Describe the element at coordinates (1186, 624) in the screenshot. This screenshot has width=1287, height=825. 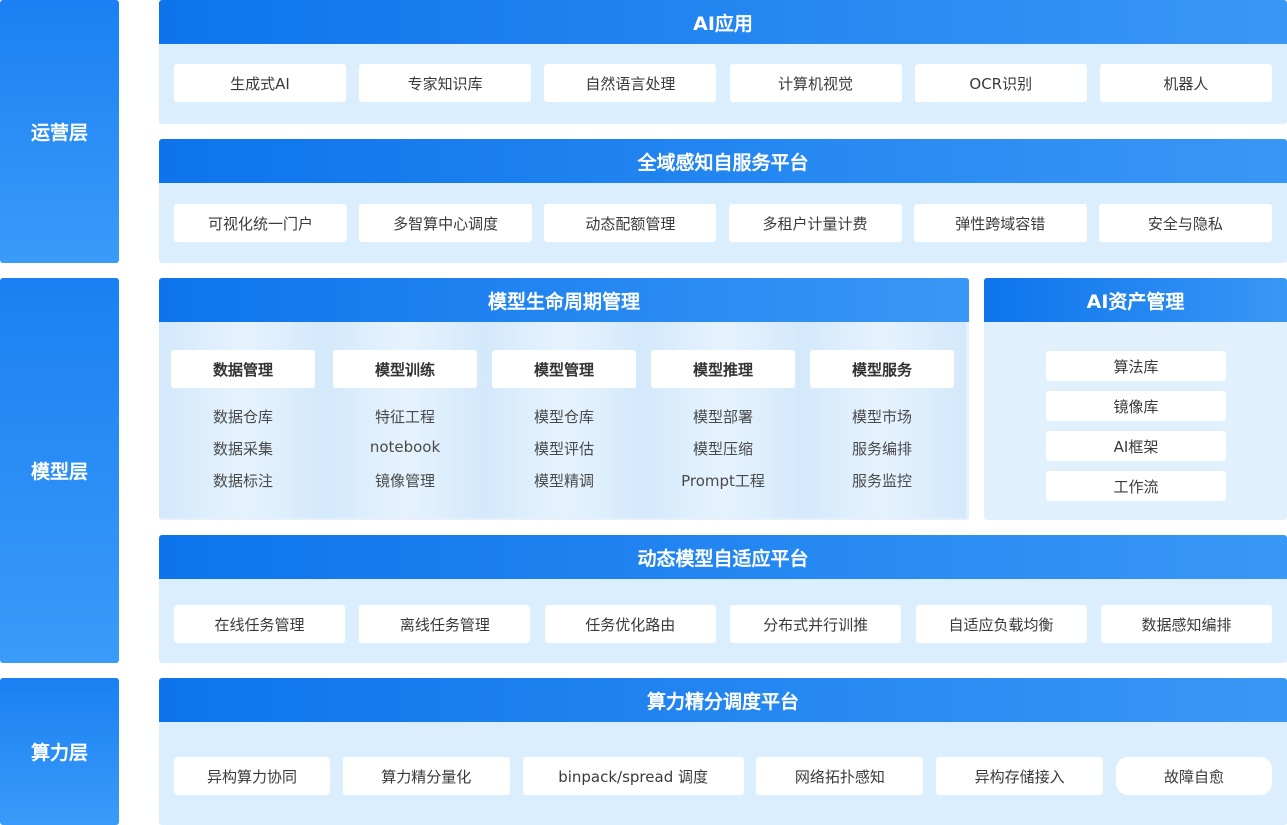
I see `adaptive-item: 数据感知编排` at that location.